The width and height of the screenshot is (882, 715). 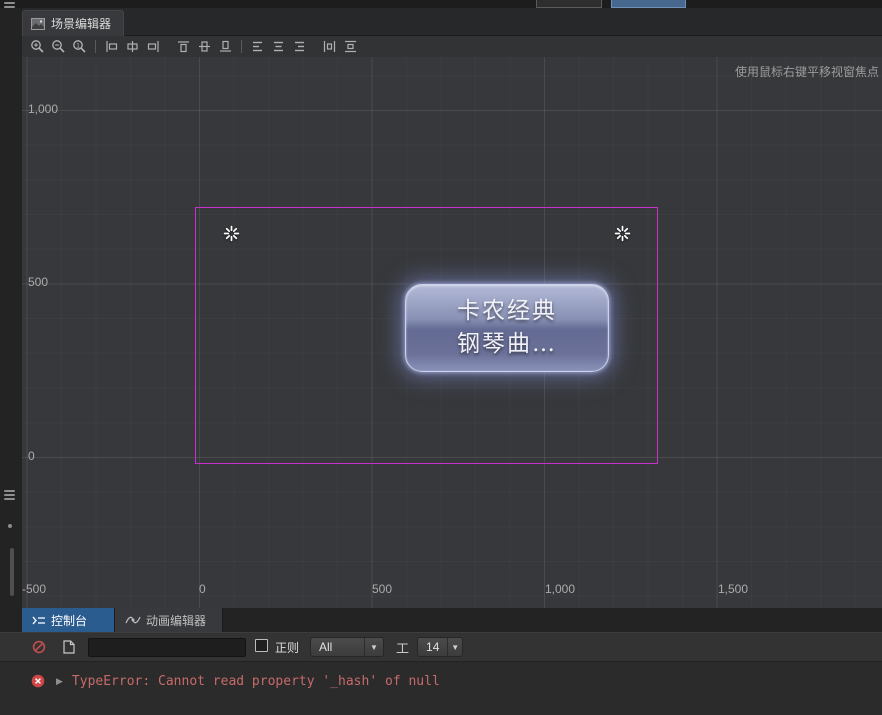 I want to click on console-toolbar: 正则 All ▼ 工 14 ▼, so click(x=441, y=646).